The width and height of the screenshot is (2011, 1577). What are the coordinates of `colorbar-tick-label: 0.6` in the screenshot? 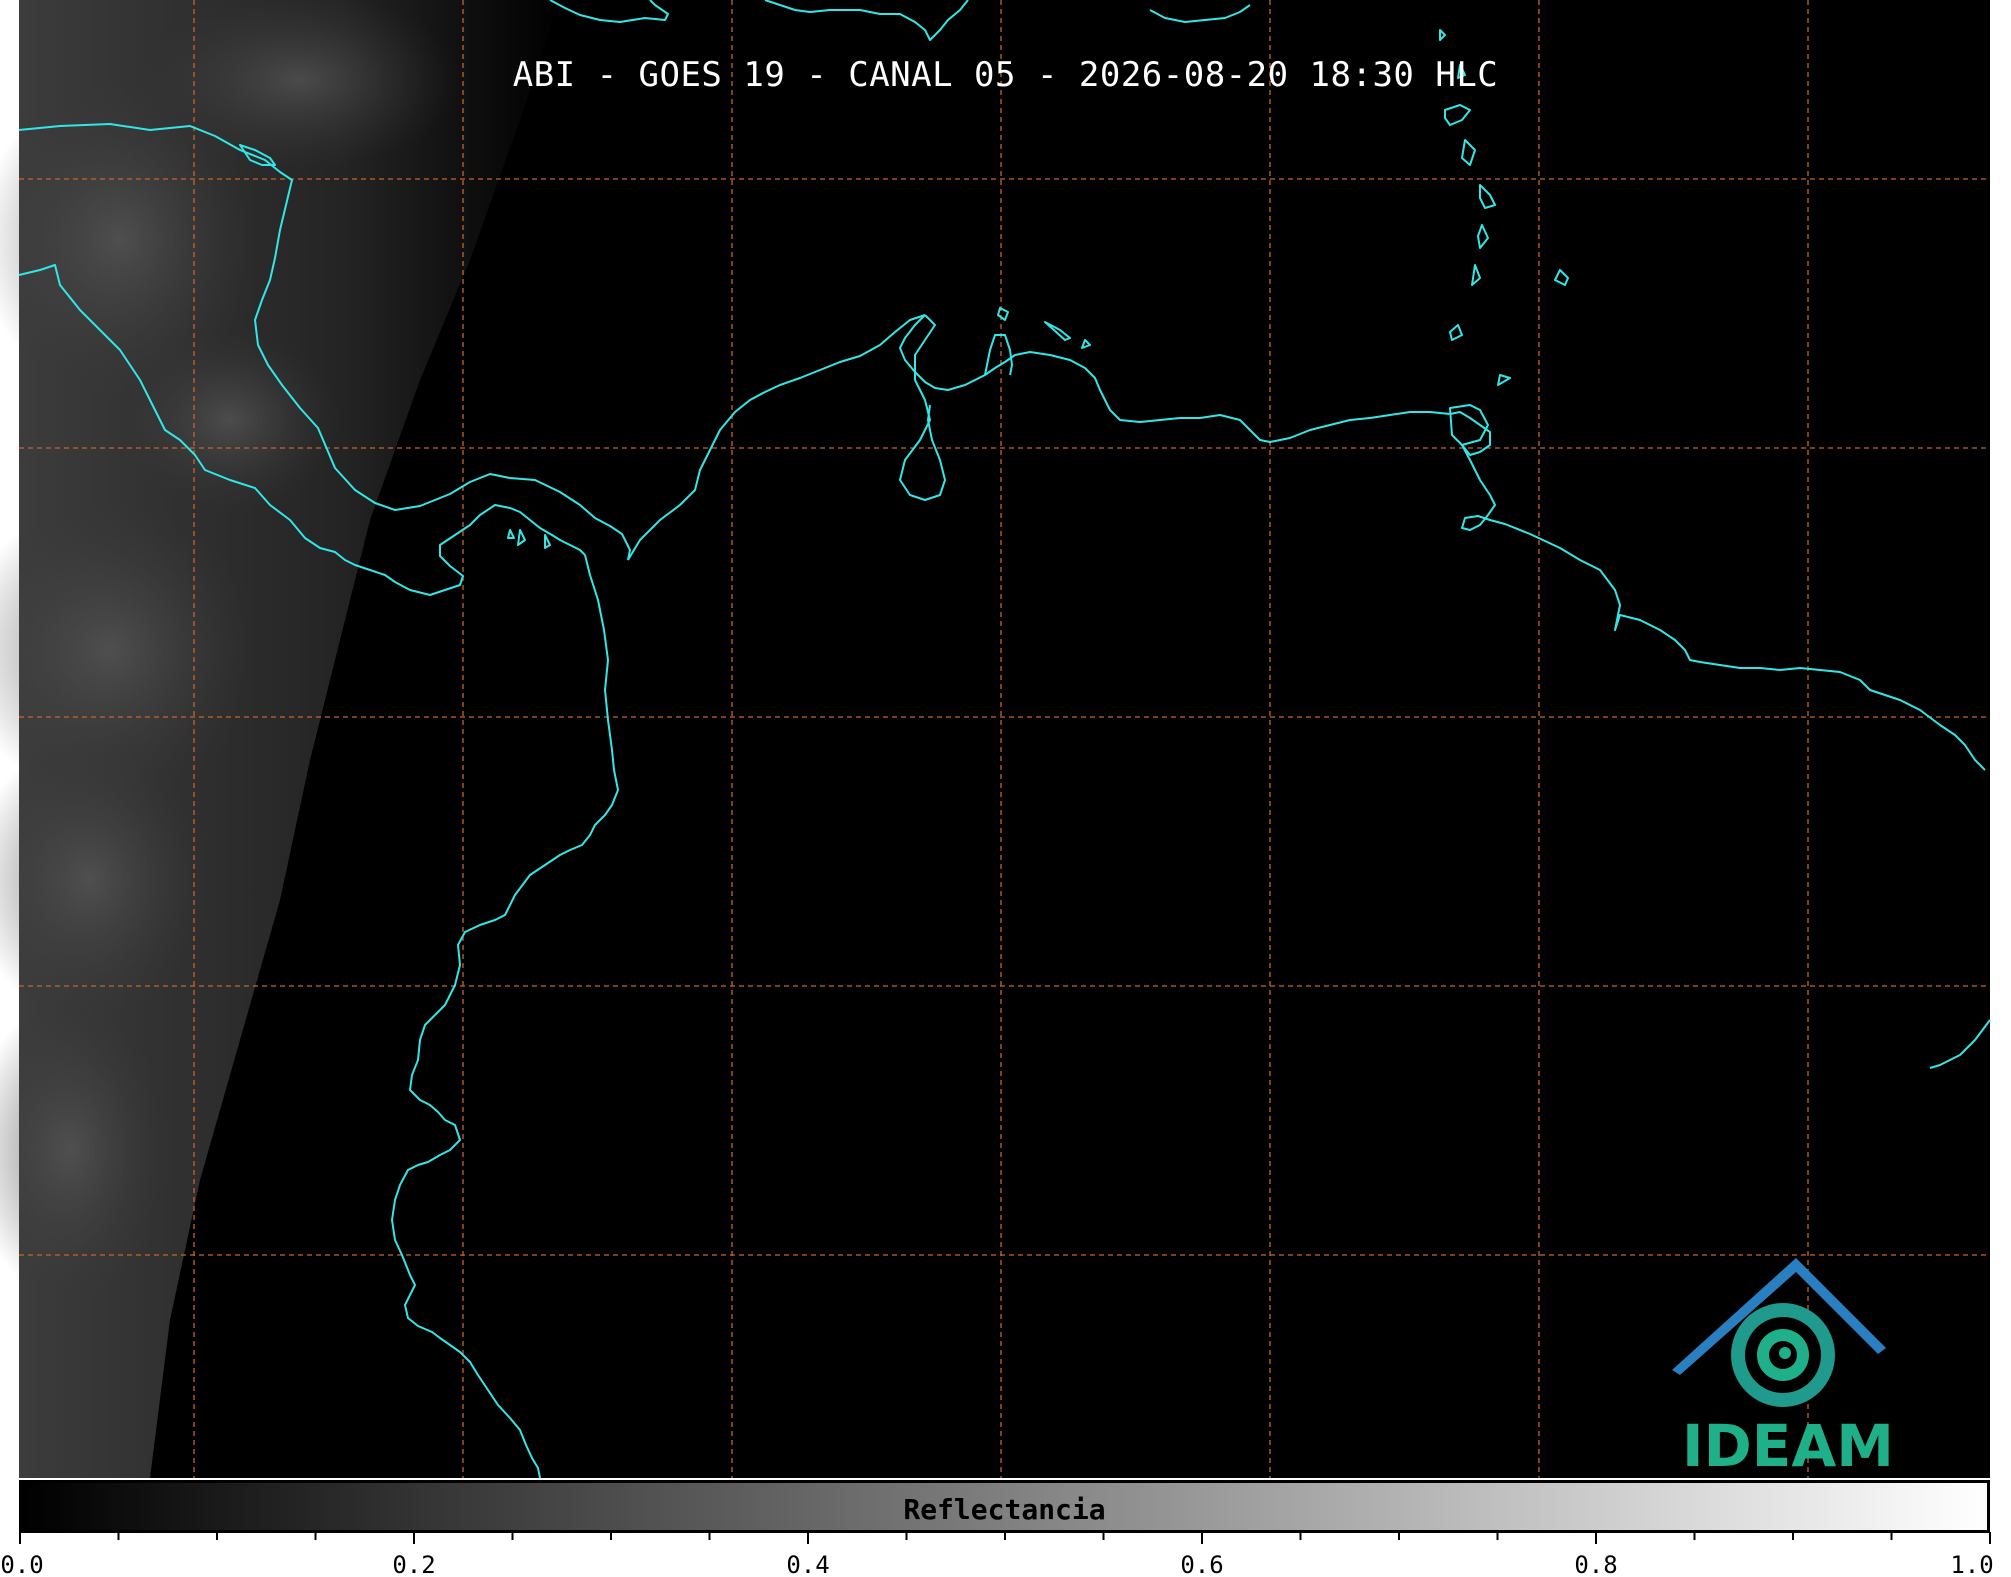 It's located at (1202, 1564).